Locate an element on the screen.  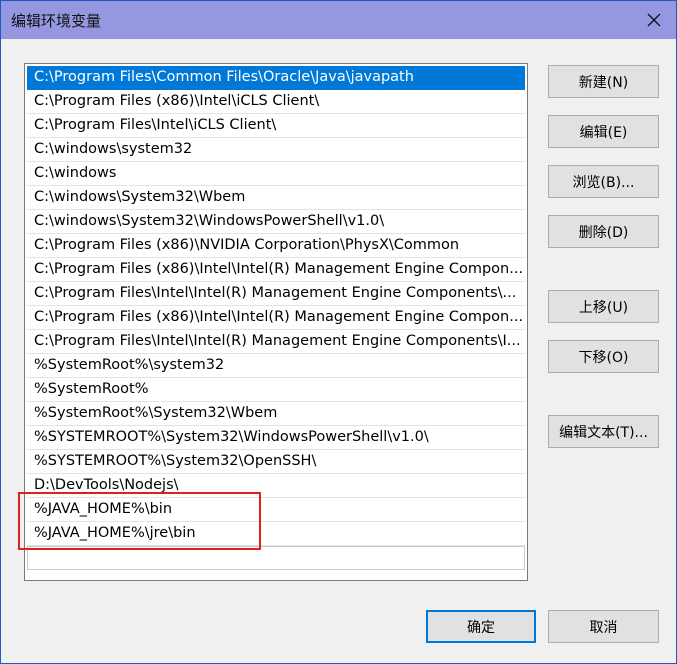
path-item: %SystemRoot%\system32 is located at coordinates (276, 366).